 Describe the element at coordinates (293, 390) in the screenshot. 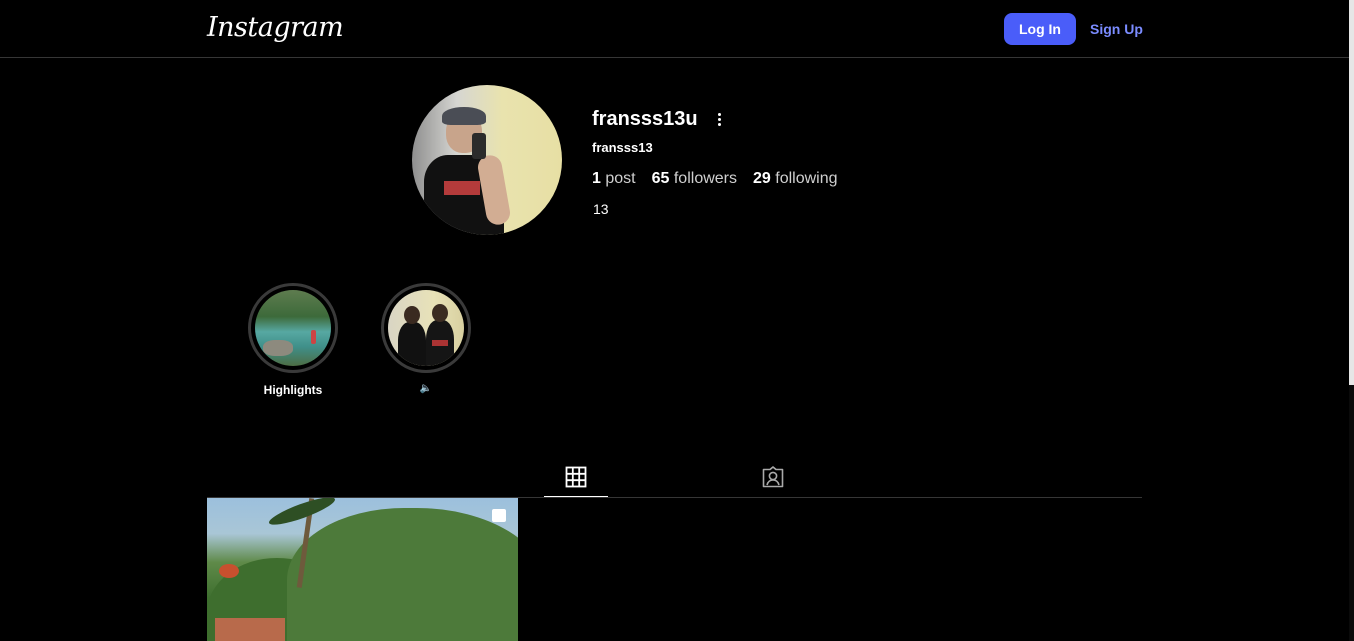

I see `highlight-label: Highlights` at that location.